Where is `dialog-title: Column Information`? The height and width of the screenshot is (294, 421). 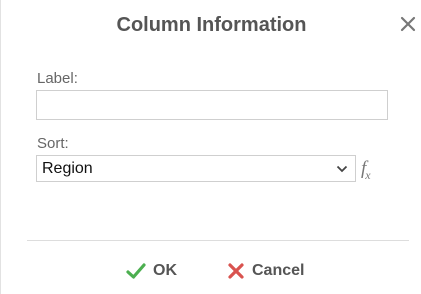 dialog-title: Column Information is located at coordinates (211, 25).